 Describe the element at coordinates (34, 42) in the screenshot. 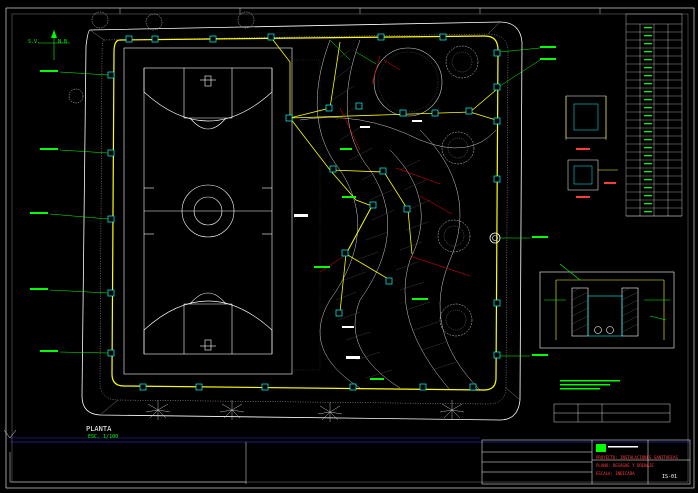

I see `compass-west-label: S.V.` at that location.